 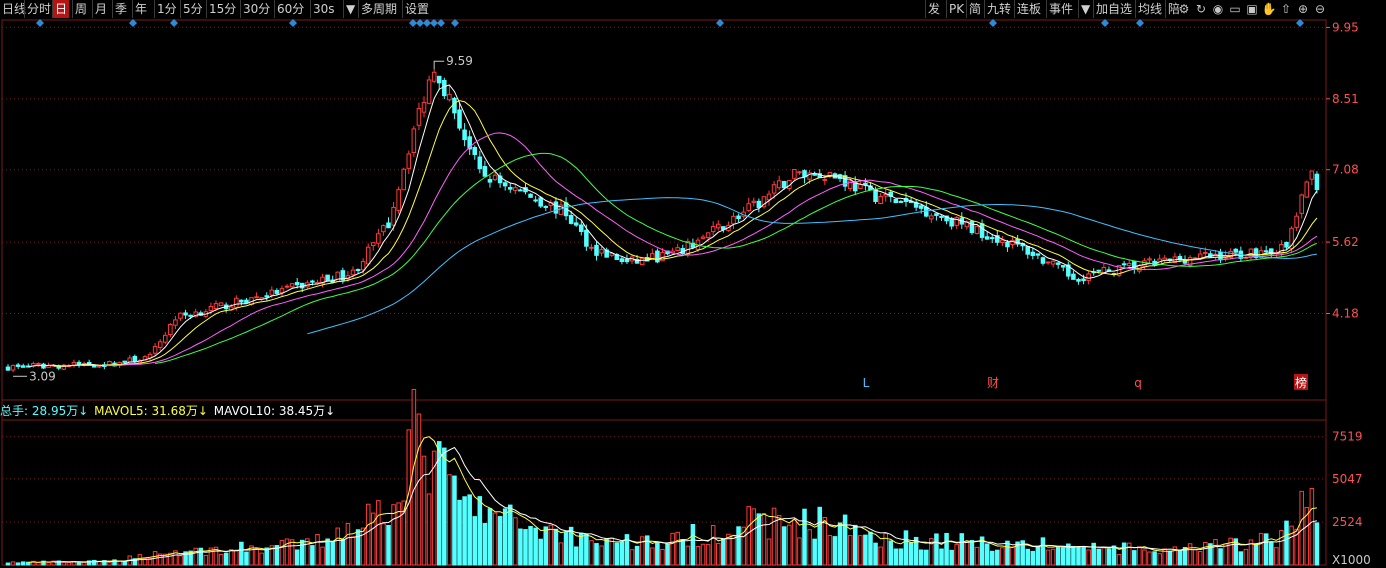 What do you see at coordinates (1303, 9) in the screenshot?
I see `zoom-in-icon: ⊕` at bounding box center [1303, 9].